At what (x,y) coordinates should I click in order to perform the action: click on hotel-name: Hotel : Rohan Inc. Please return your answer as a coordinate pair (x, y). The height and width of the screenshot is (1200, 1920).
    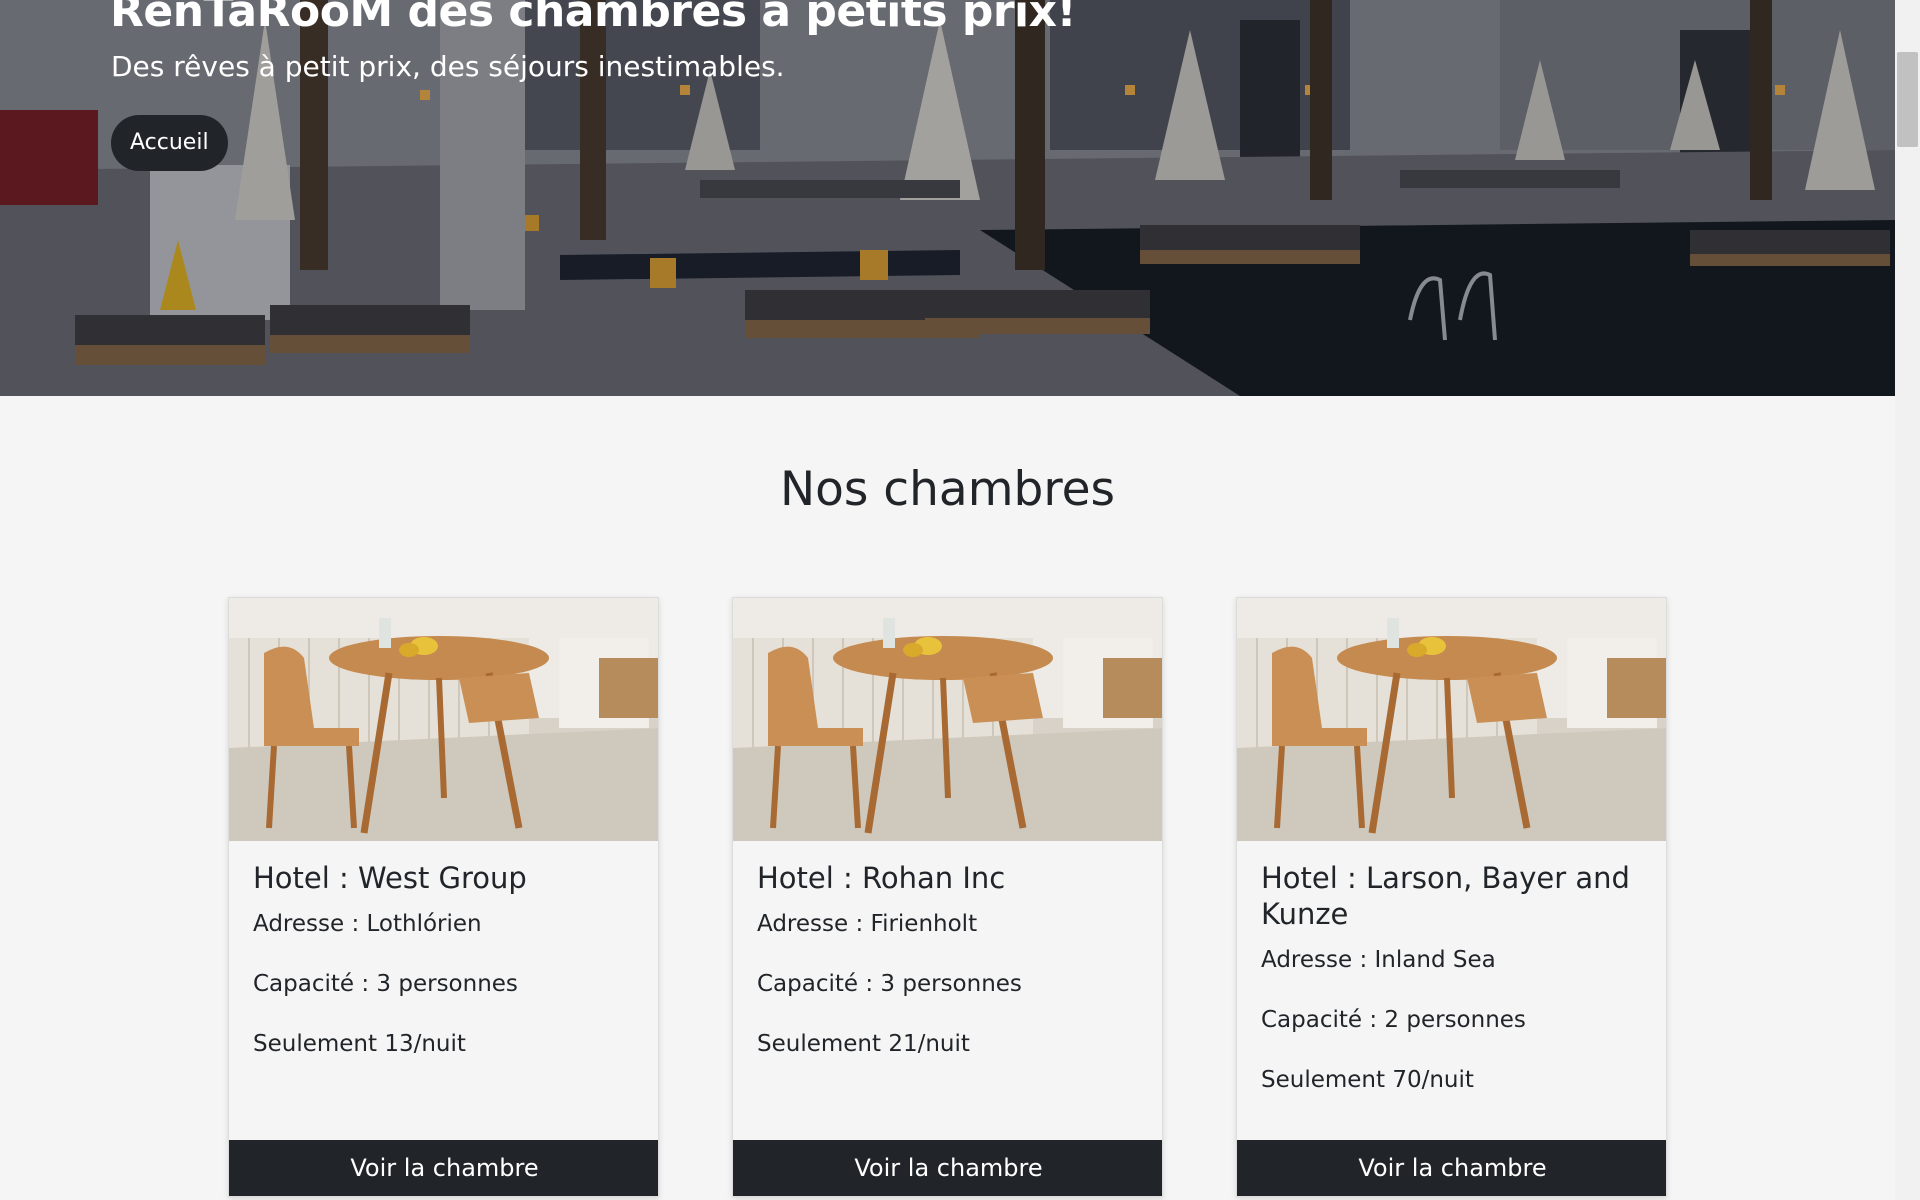
    Looking at the image, I should click on (881, 878).